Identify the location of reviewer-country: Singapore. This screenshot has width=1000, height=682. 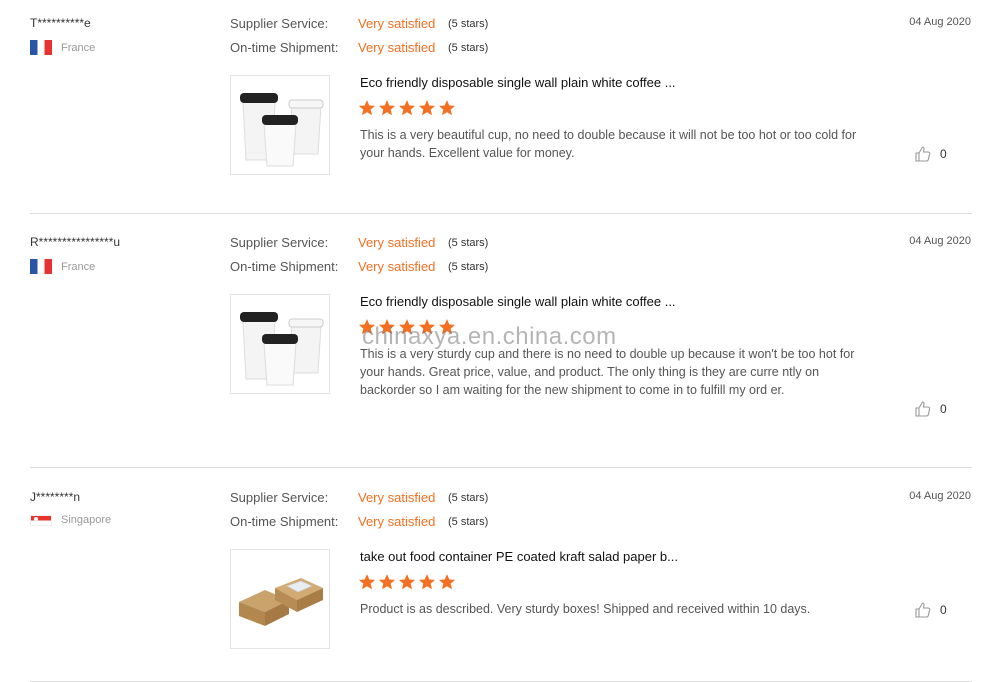
(70, 520).